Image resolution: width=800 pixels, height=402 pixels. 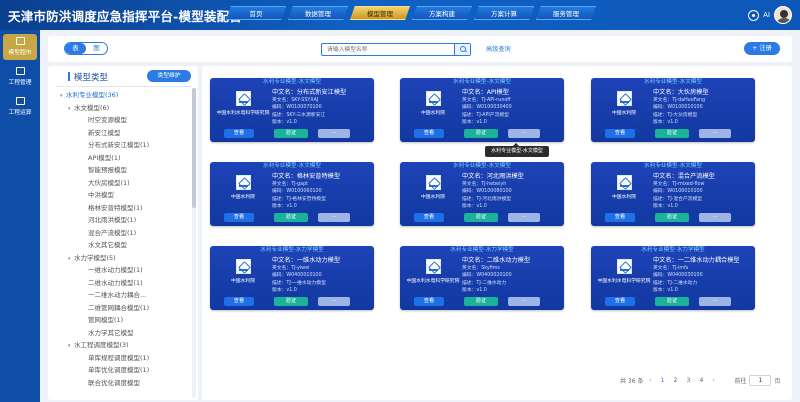 I want to click on scrollbar, so click(x=194, y=243).